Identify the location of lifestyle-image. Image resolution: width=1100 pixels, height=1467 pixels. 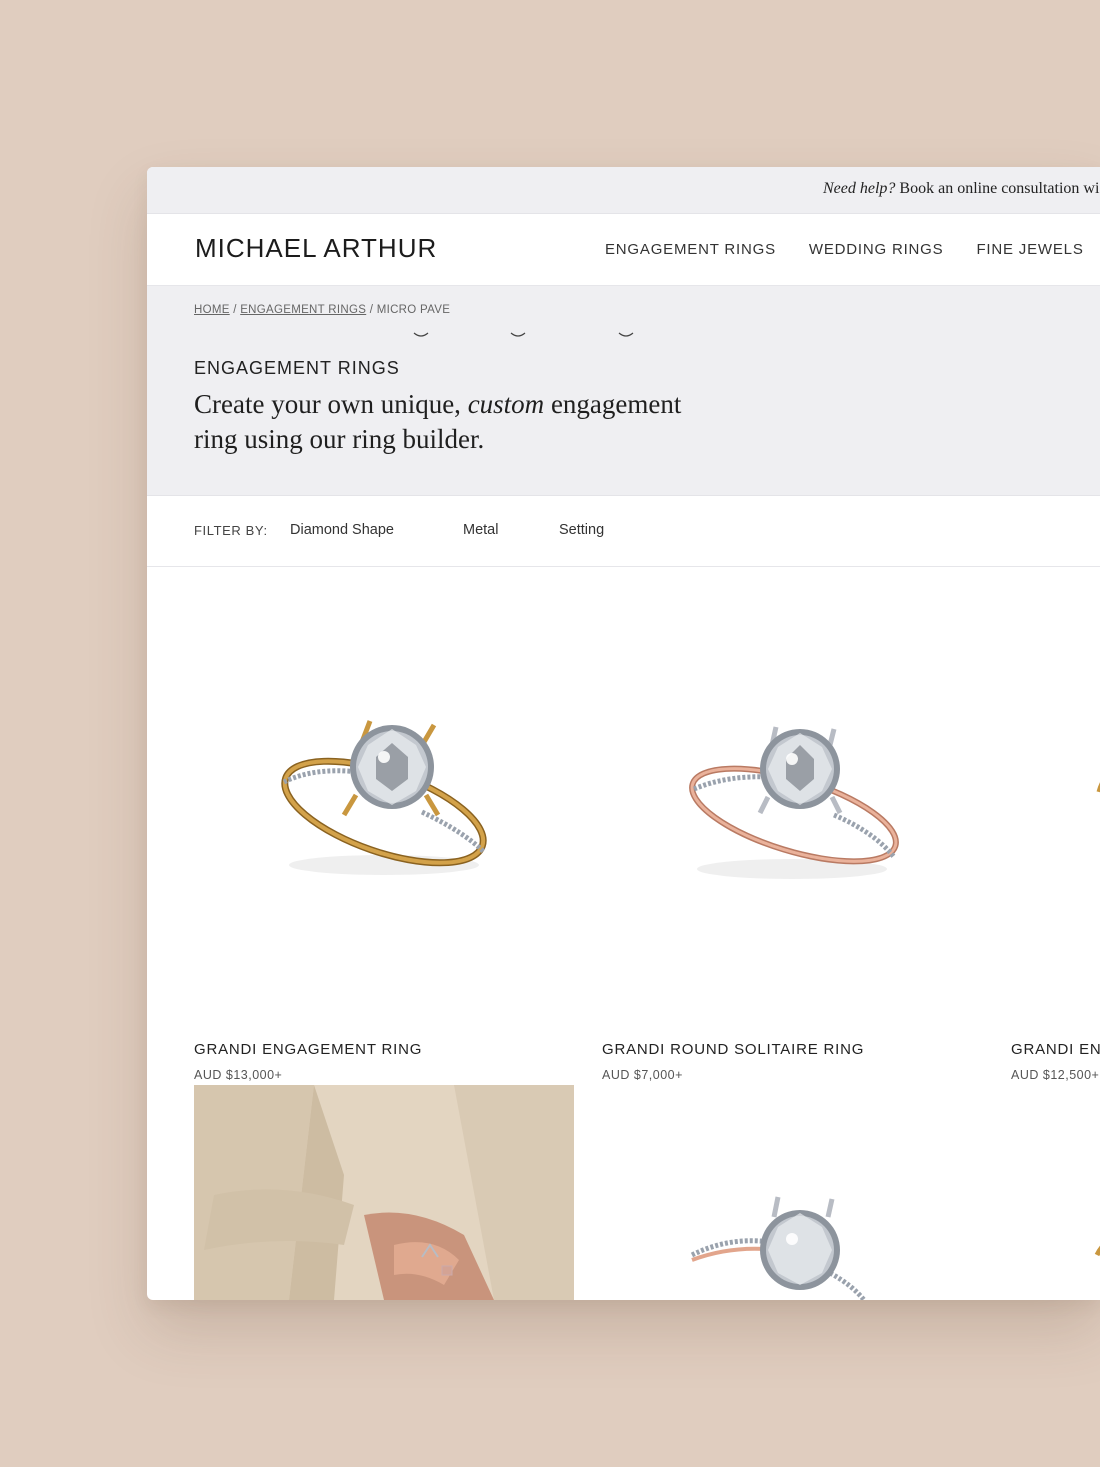
(384, 1192).